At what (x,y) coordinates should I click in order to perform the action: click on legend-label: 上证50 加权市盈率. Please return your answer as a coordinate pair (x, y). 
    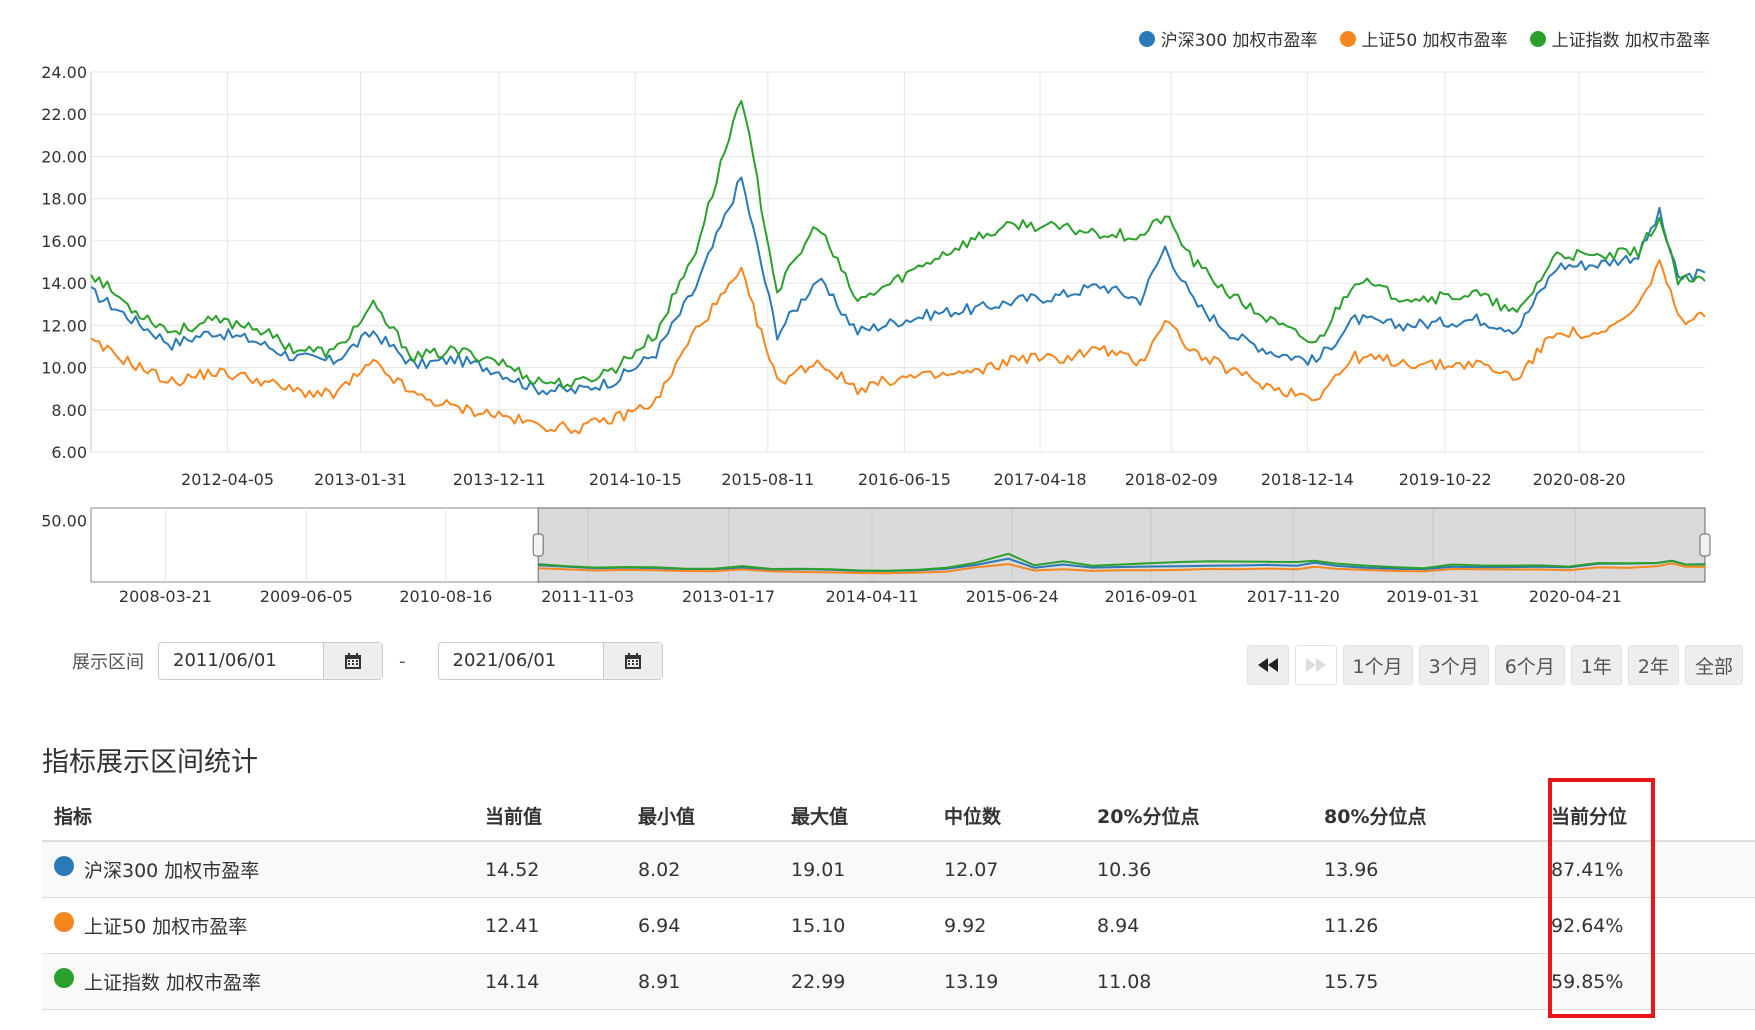
    Looking at the image, I should click on (1434, 41).